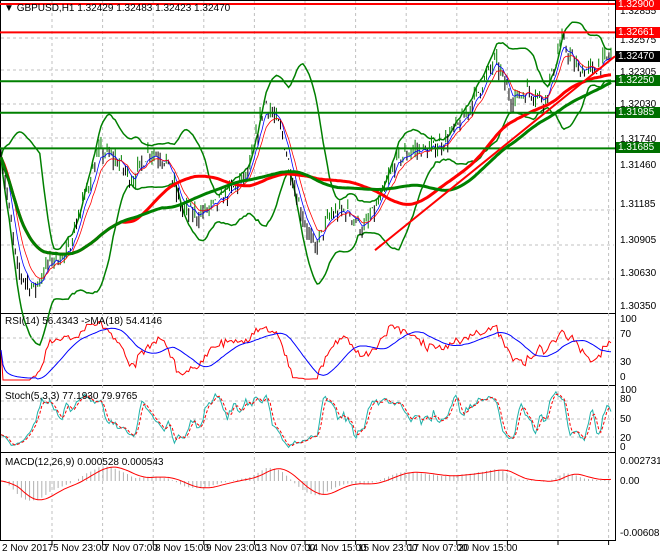 This screenshot has width=660, height=560. Describe the element at coordinates (638, 165) in the screenshot. I see `price-tick: 1.31460` at that location.